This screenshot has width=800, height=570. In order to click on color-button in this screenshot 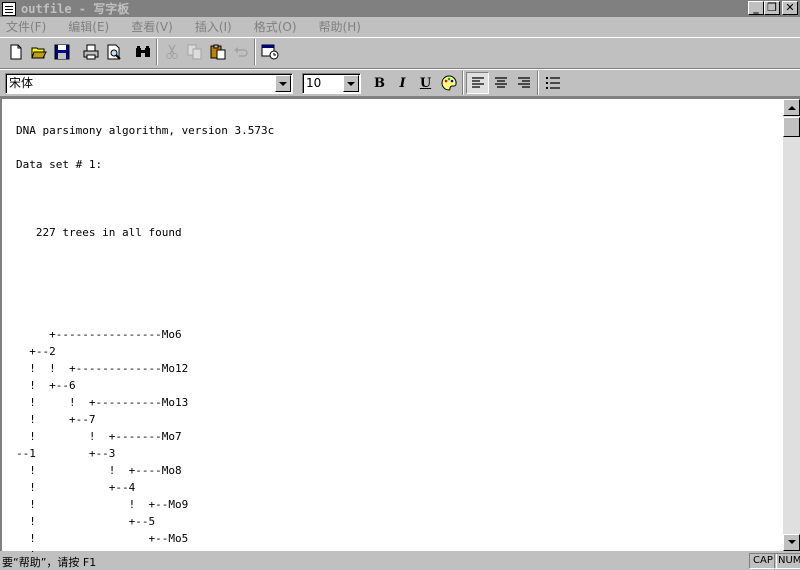, I will do `click(448, 83)`.